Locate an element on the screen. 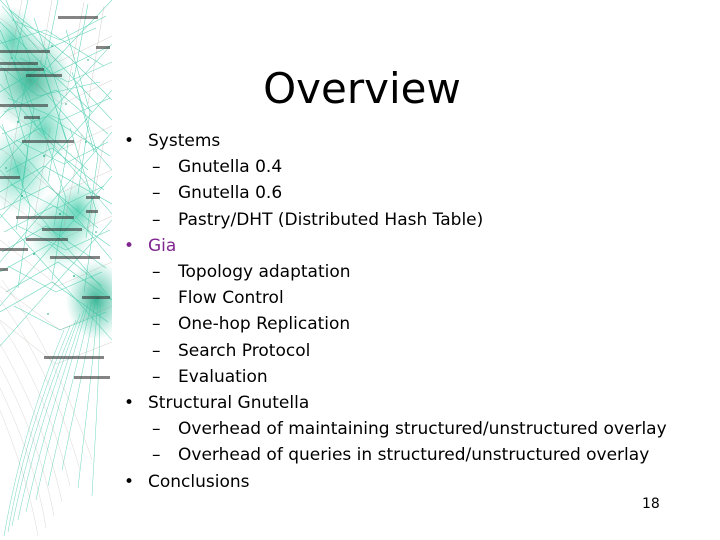  list-item-label: Gnutella 0.6 is located at coordinates (230, 193).